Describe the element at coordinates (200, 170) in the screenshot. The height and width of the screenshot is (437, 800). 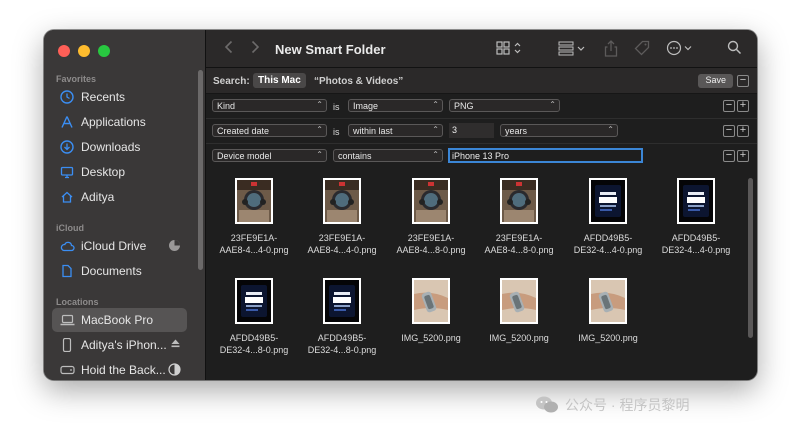
I see `sidebar-scrollbar` at that location.